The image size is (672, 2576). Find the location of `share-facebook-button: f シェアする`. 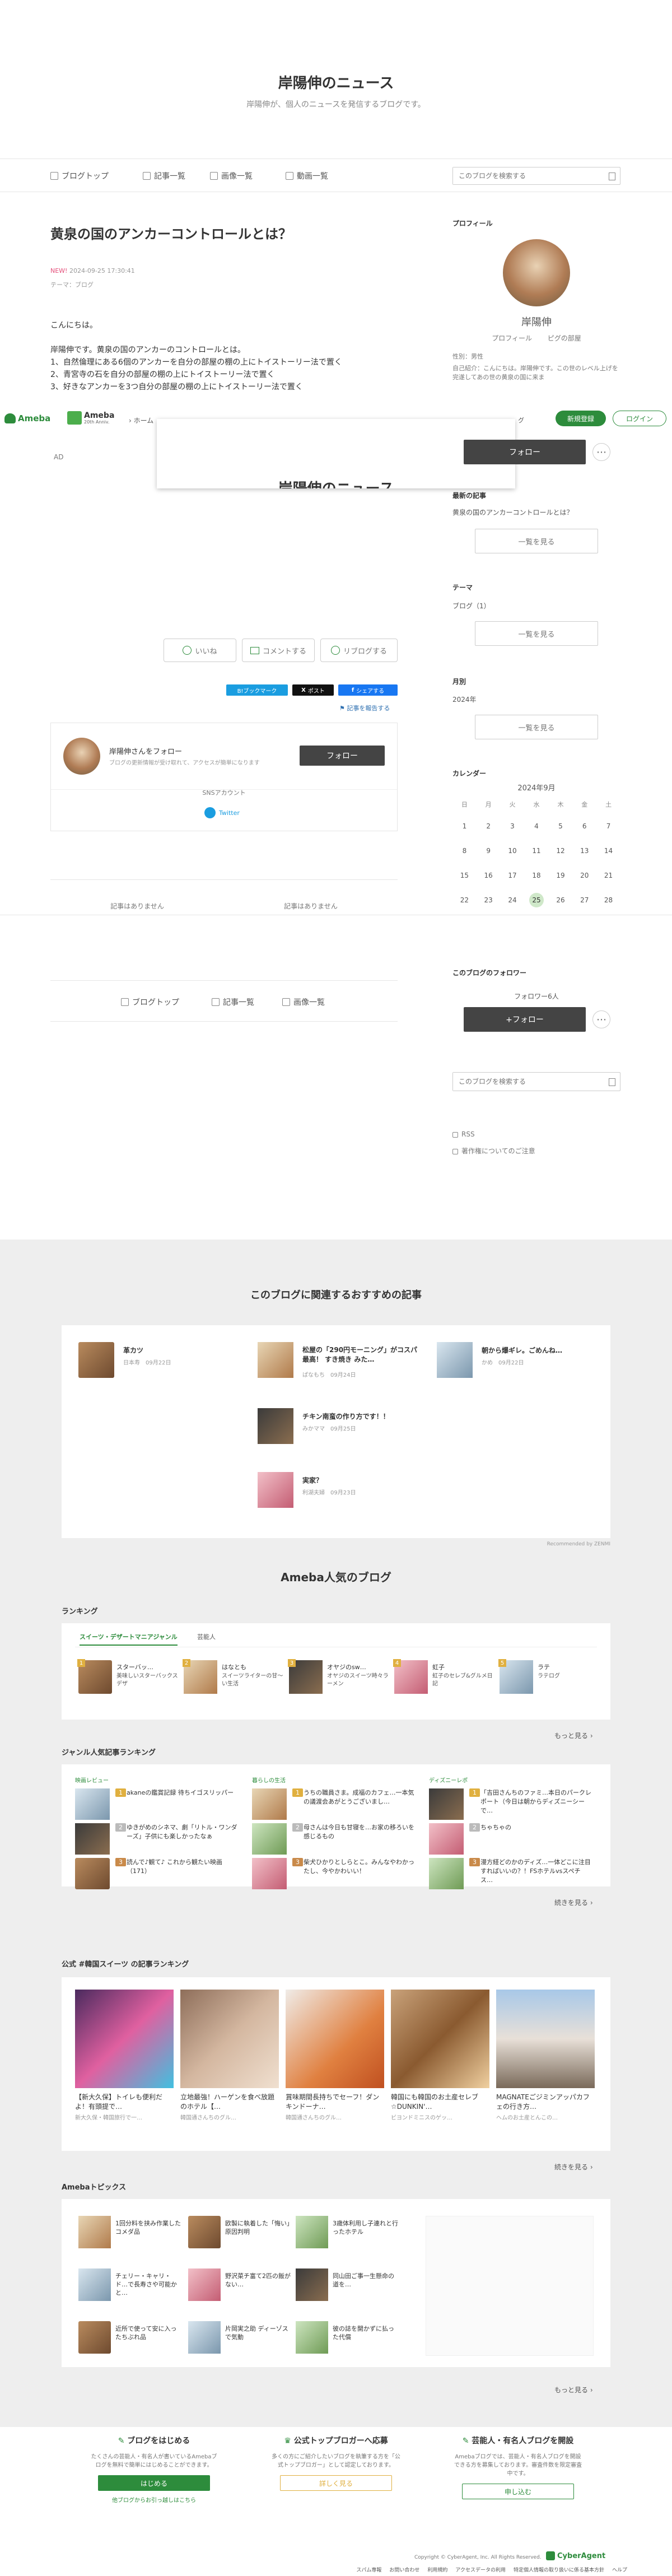

share-facebook-button: f シェアする is located at coordinates (368, 690).